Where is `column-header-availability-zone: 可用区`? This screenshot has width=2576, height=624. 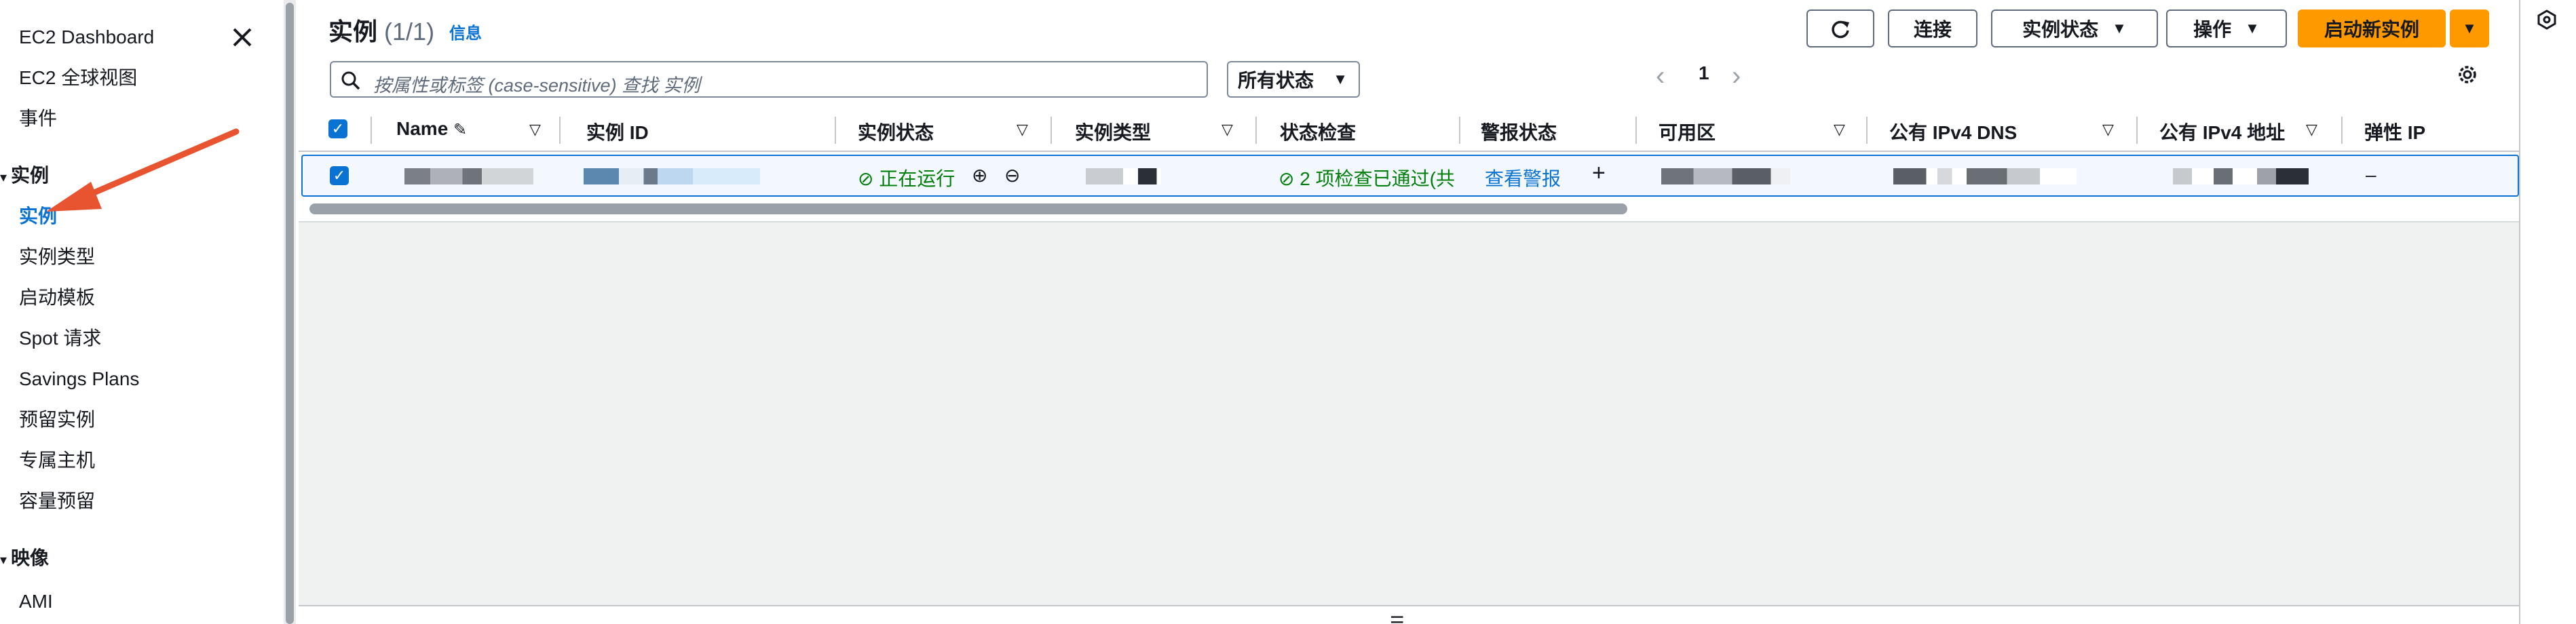
column-header-availability-zone: 可用区 is located at coordinates (1687, 131).